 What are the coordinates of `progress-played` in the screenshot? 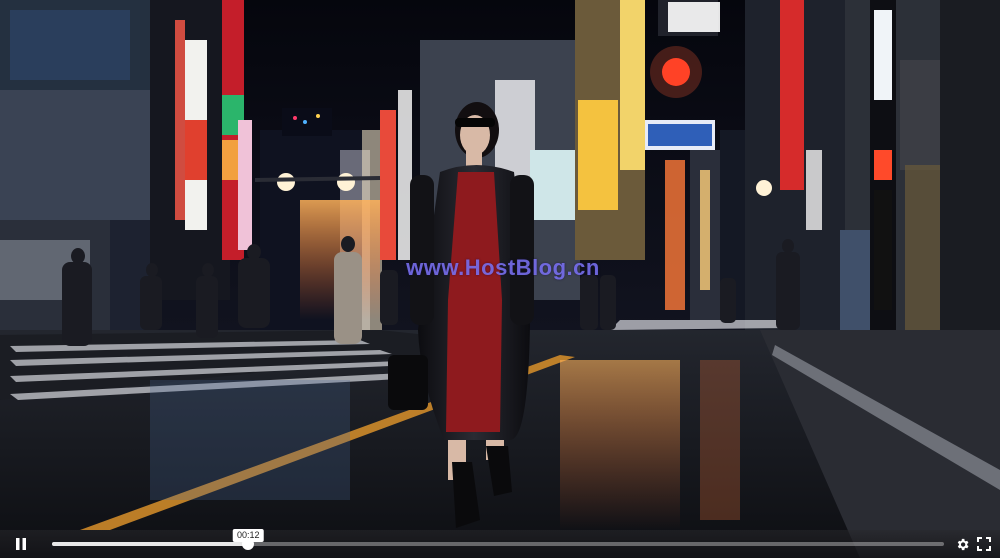 It's located at (150, 544).